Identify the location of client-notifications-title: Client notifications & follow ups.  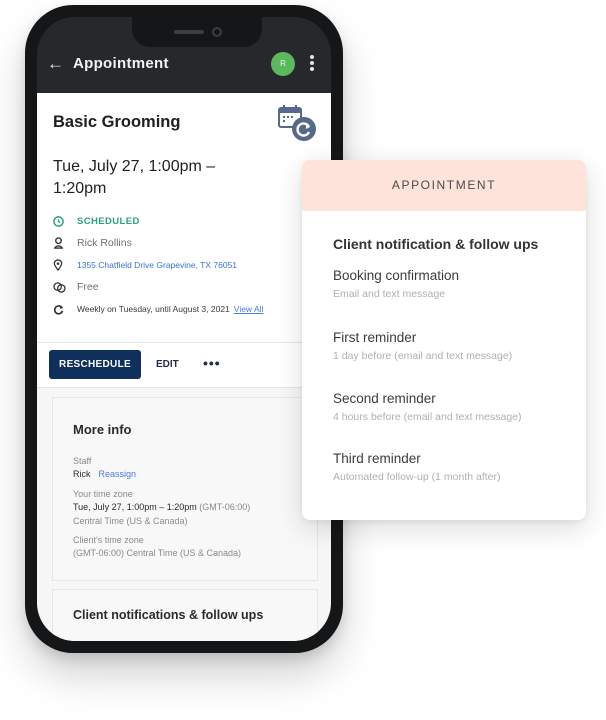
(168, 615).